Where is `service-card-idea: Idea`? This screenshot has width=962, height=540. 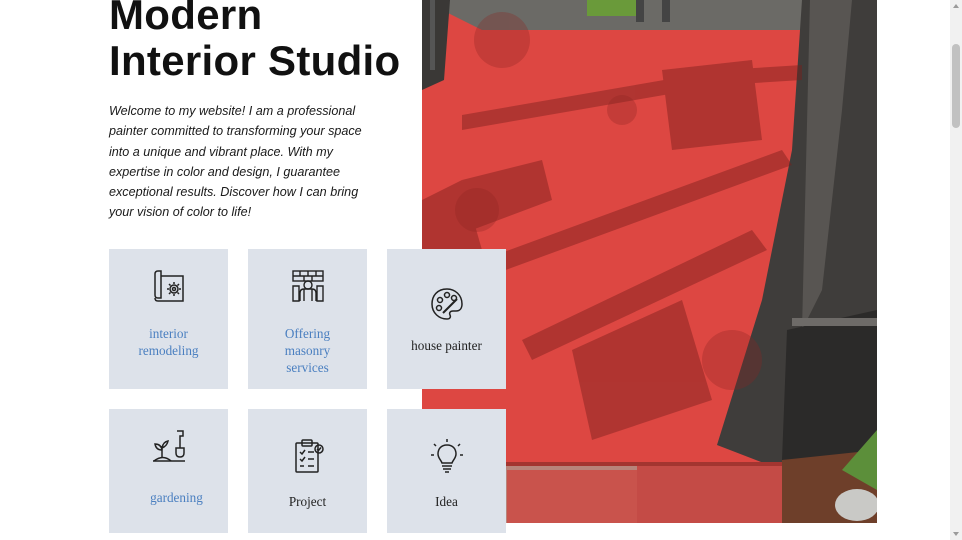
service-card-idea: Idea is located at coordinates (446, 471).